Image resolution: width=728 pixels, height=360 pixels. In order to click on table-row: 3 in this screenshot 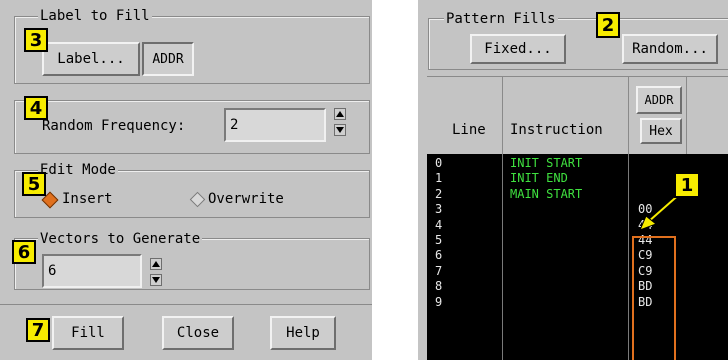, I will do `click(438, 209)`.